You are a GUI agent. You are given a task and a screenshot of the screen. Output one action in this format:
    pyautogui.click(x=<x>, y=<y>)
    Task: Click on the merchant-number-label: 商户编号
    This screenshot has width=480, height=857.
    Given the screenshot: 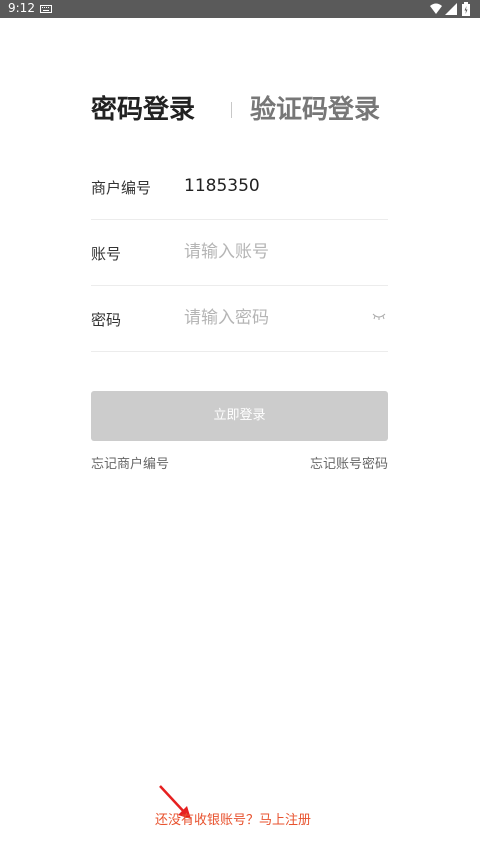 What is the action you would take?
    pyautogui.click(x=121, y=188)
    